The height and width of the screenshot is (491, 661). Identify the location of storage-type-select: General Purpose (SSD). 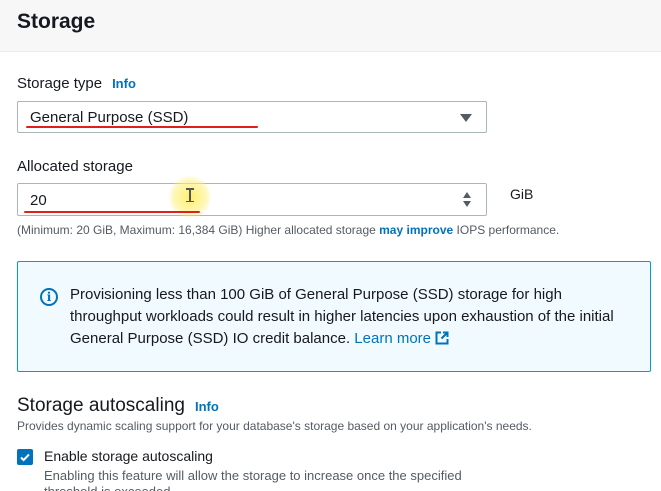
(252, 117).